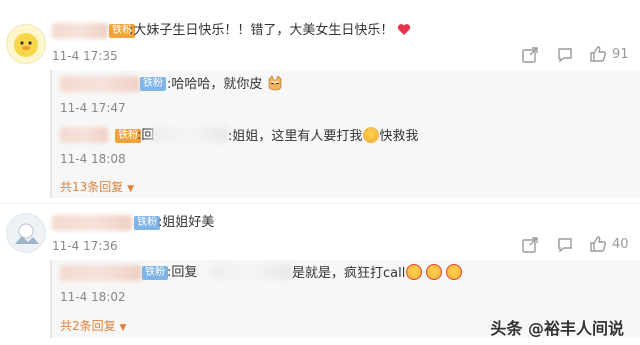 Image resolution: width=640 pixels, height=345 pixels. I want to click on like-count: 40, so click(620, 244).